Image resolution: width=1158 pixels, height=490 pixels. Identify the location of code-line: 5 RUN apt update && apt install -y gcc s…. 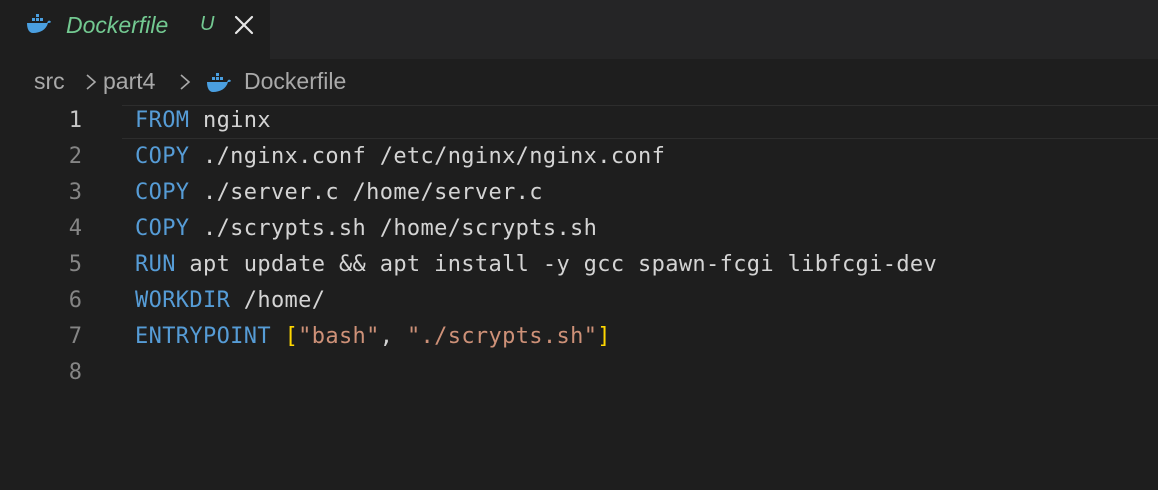
(579, 267).